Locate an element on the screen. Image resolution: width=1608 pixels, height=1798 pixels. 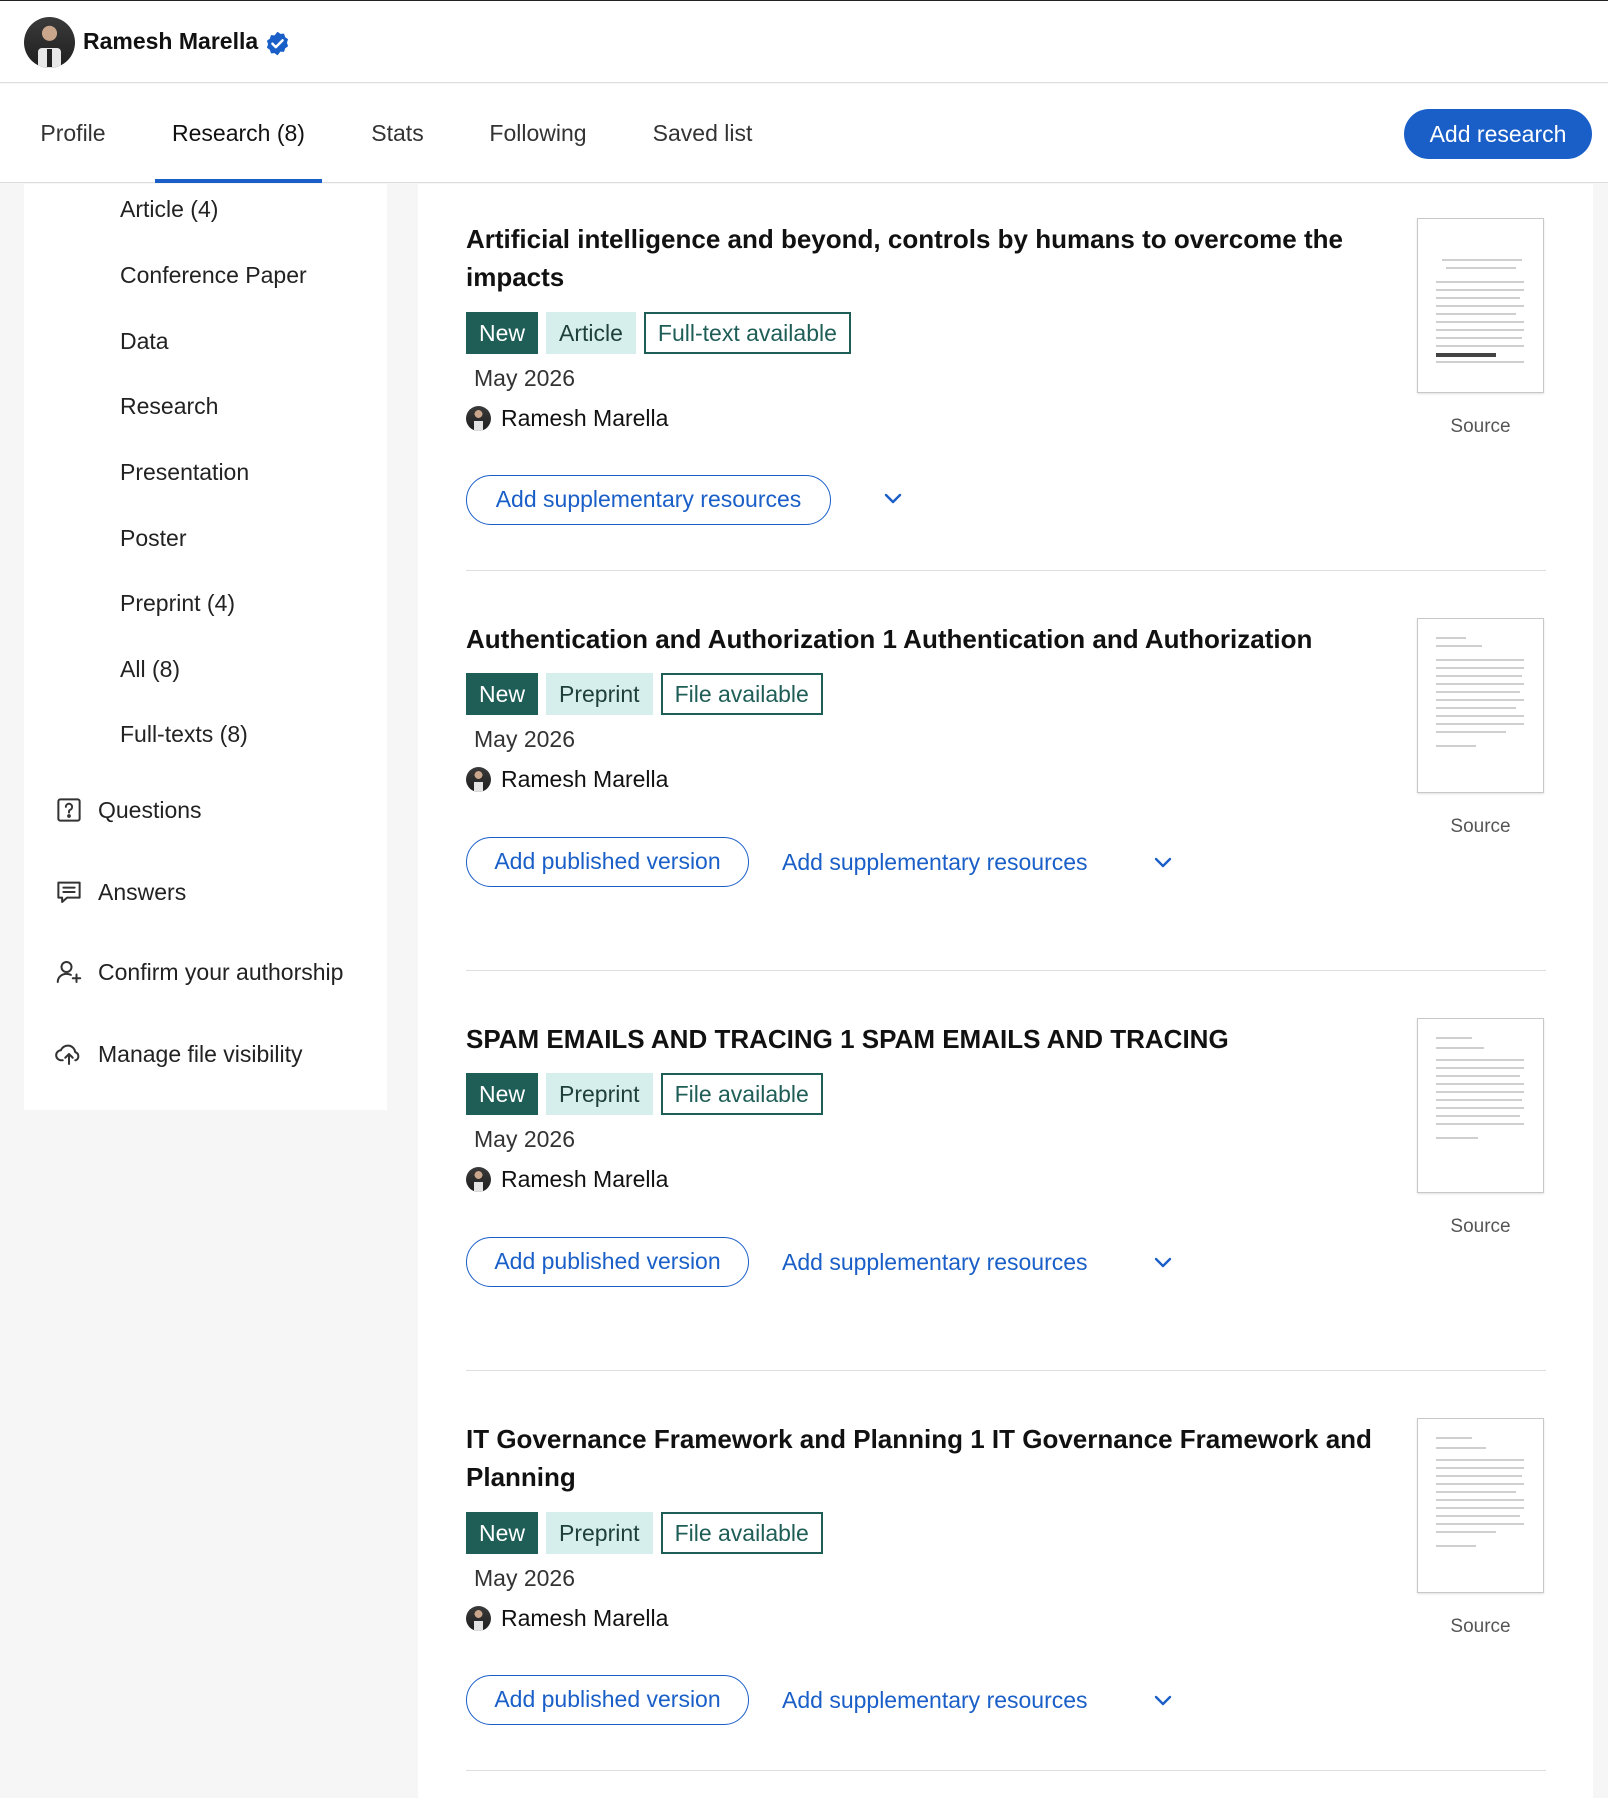
cloud-upload-icon is located at coordinates (67, 1054).